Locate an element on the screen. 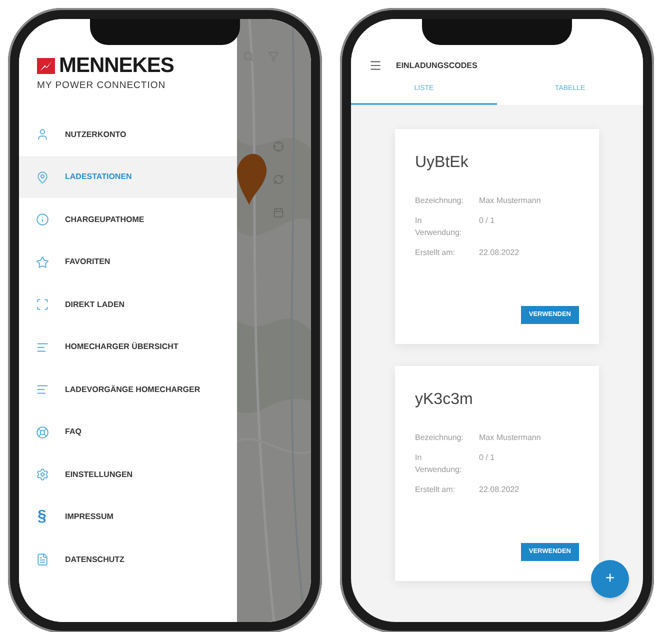 The width and height of the screenshot is (655, 632). menu-label: EINSTELLUNGEN is located at coordinates (99, 474).